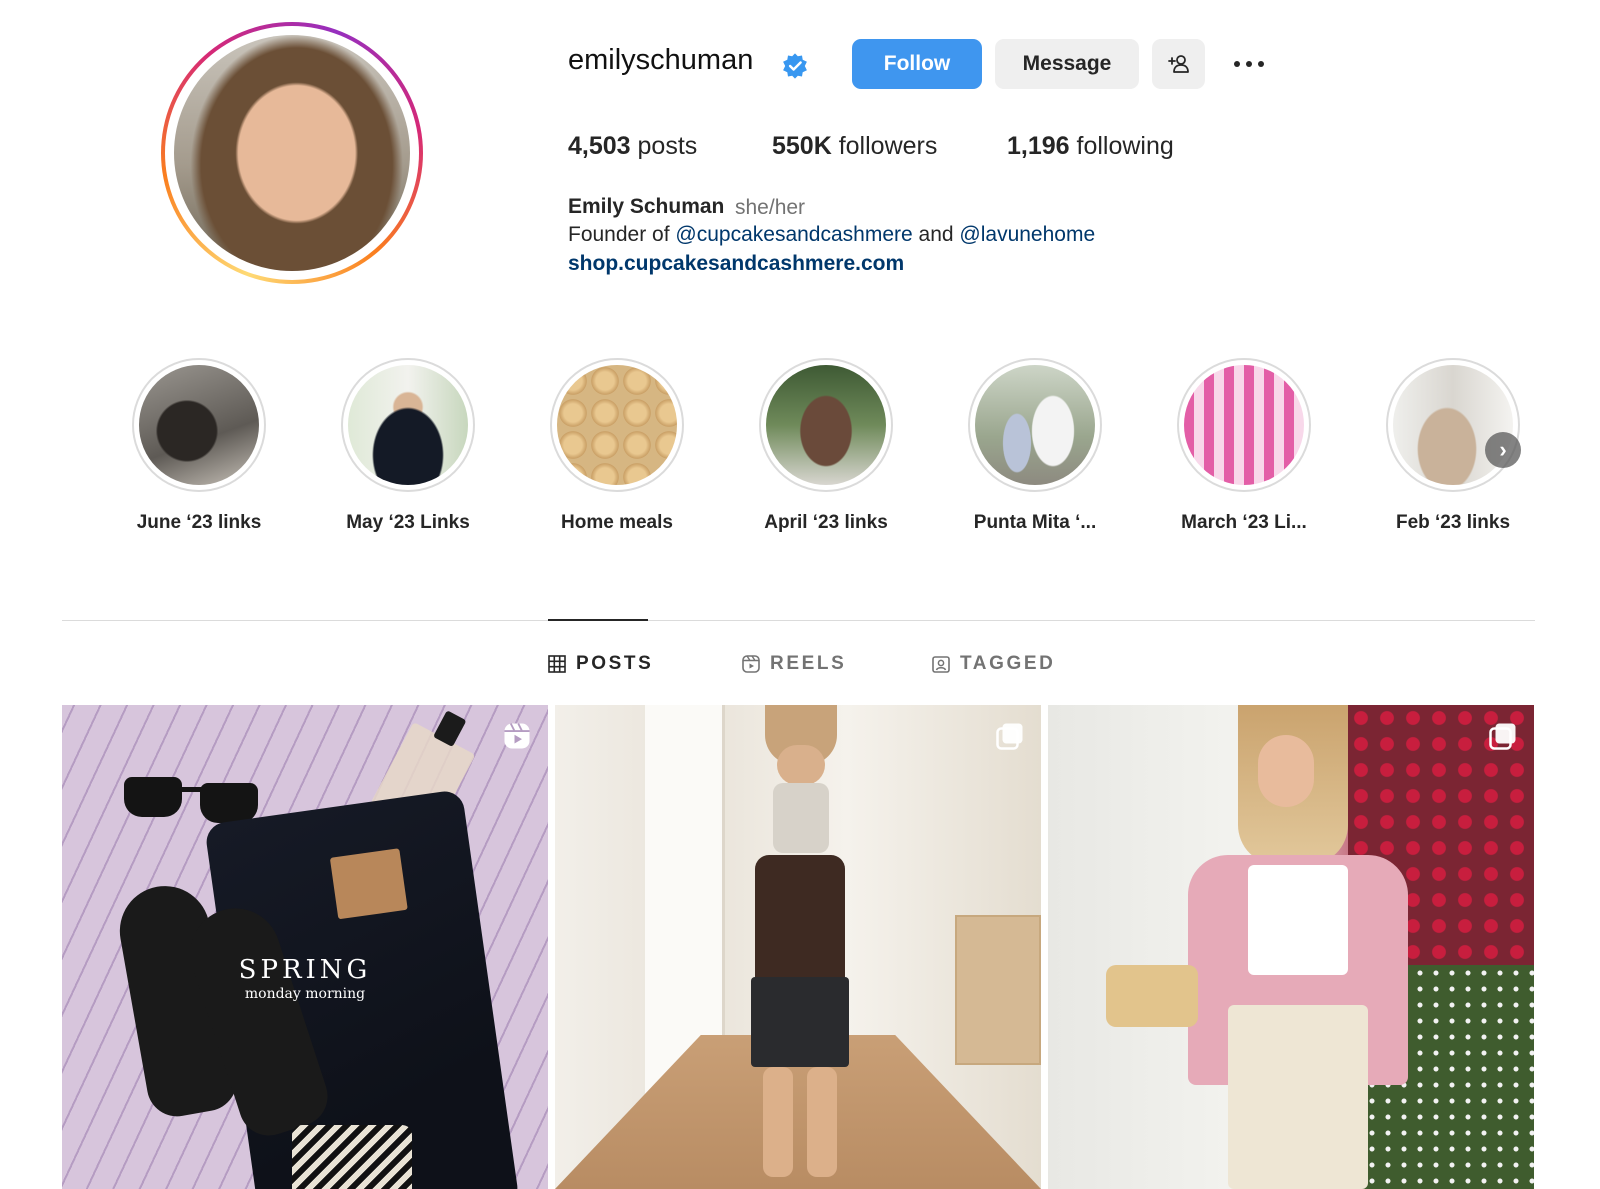 This screenshot has width=1600, height=1189. I want to click on bio-and: and, so click(936, 234).